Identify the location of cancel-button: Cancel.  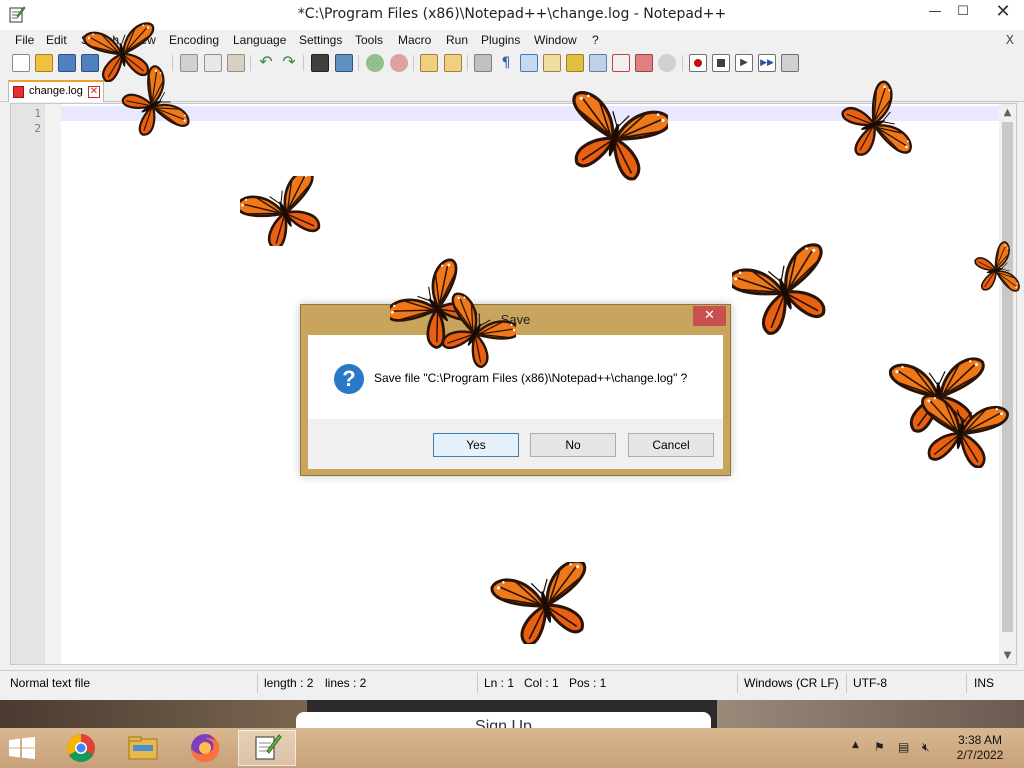
(671, 445).